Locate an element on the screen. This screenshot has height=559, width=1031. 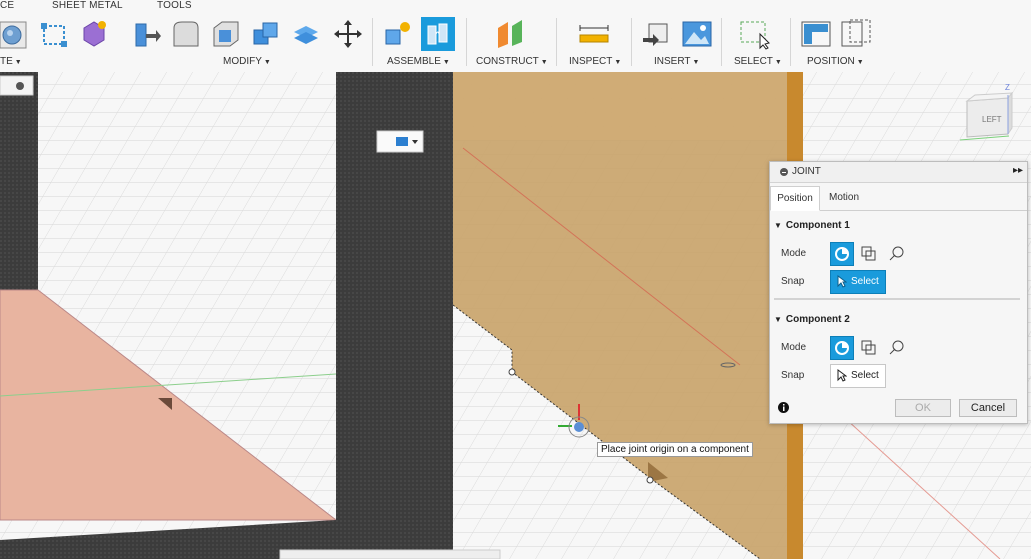
insert-derive-icon is located at coordinates (657, 34).